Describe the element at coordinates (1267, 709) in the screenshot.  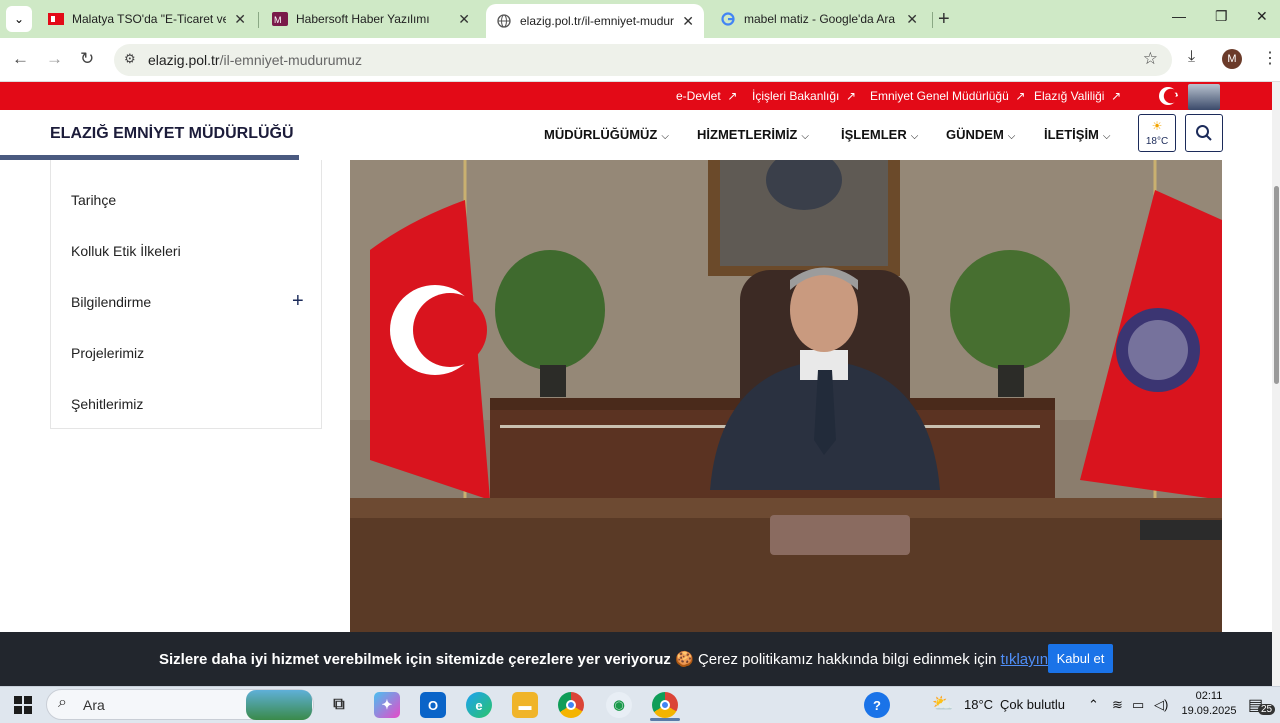
I see `notification-count: 25` at that location.